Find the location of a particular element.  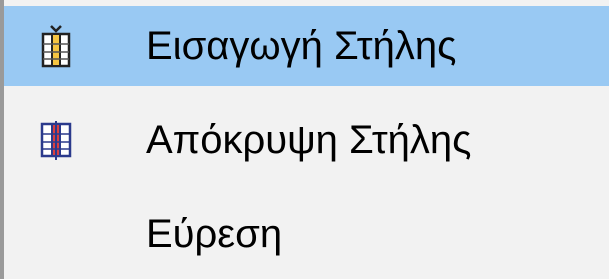

menu-item-label: Εισαγωγή Στήλης is located at coordinates (301, 46).